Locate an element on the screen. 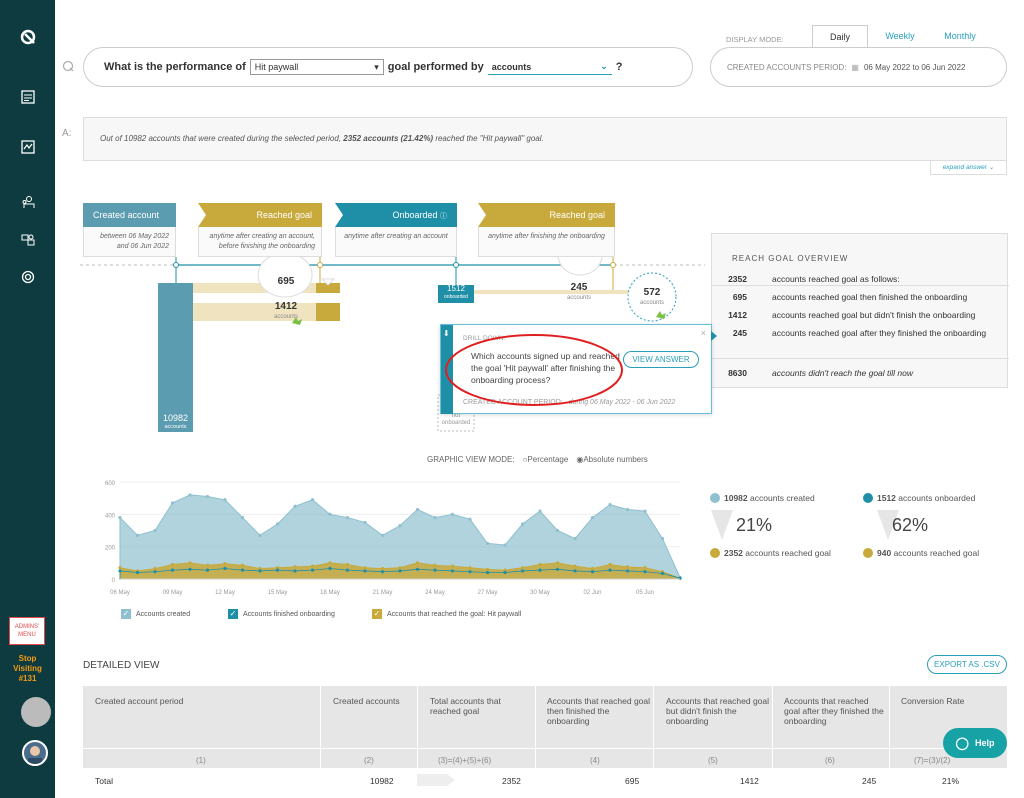 The image size is (1024, 798). chart-icon is located at coordinates (27, 147).